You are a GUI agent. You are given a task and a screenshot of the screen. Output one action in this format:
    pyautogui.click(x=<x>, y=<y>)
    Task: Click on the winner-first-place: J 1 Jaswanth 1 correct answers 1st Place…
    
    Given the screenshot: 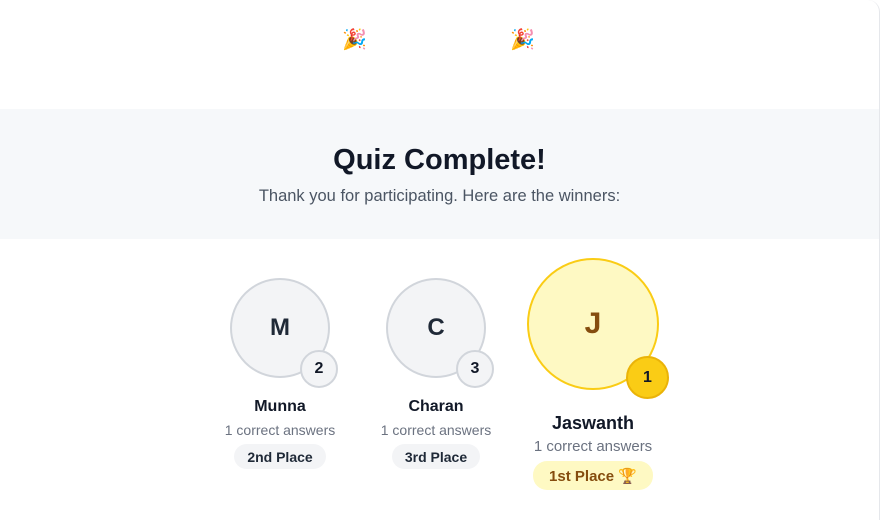 What is the action you would take?
    pyautogui.click(x=593, y=378)
    